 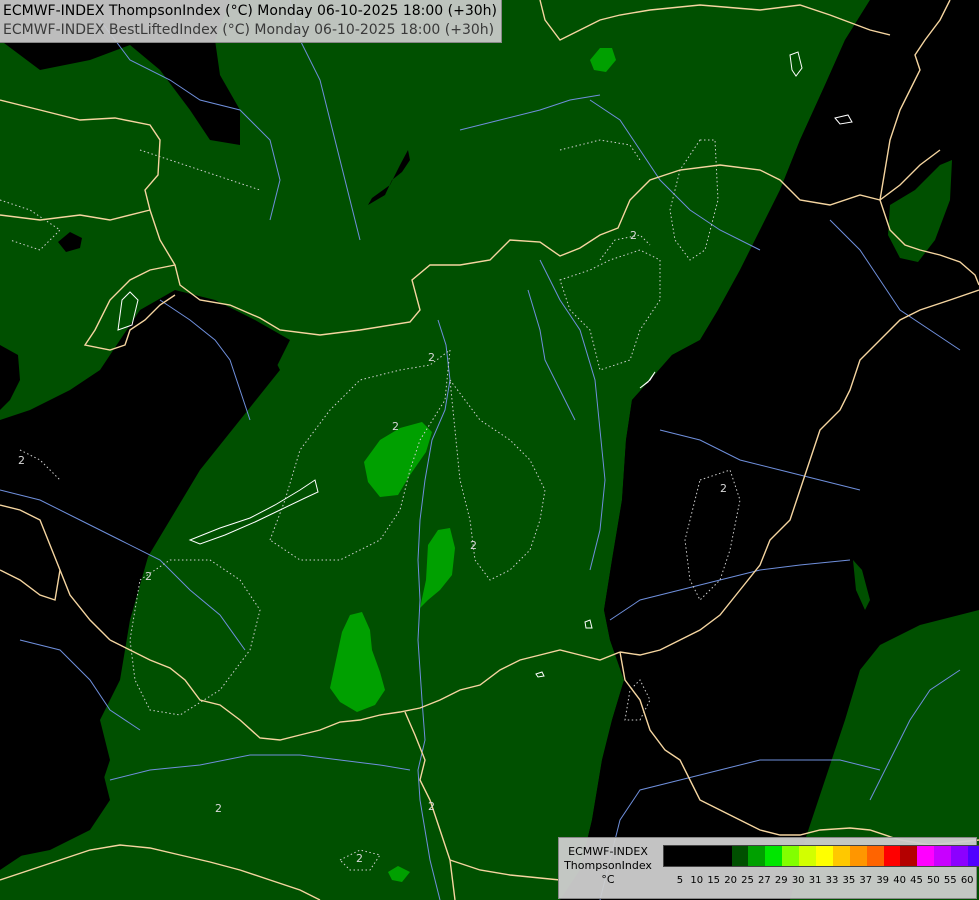 What do you see at coordinates (849, 880) in the screenshot?
I see `legend-tick: 35` at bounding box center [849, 880].